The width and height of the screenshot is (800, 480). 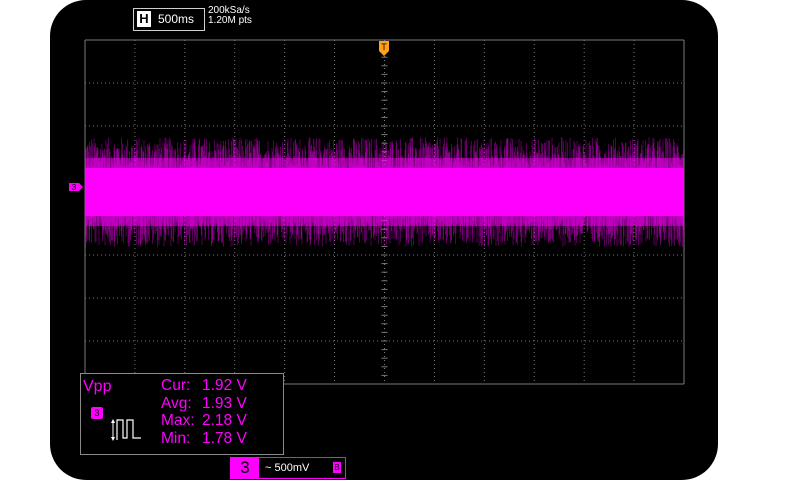 I want to click on trigger-marker: T, so click(x=384, y=48).